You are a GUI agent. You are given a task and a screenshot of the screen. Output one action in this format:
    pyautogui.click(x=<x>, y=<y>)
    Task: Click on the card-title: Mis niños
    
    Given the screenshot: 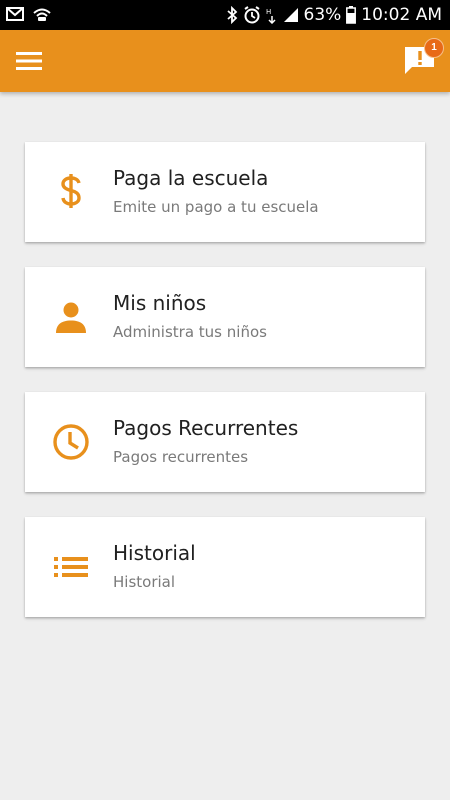 What is the action you would take?
    pyautogui.click(x=160, y=303)
    